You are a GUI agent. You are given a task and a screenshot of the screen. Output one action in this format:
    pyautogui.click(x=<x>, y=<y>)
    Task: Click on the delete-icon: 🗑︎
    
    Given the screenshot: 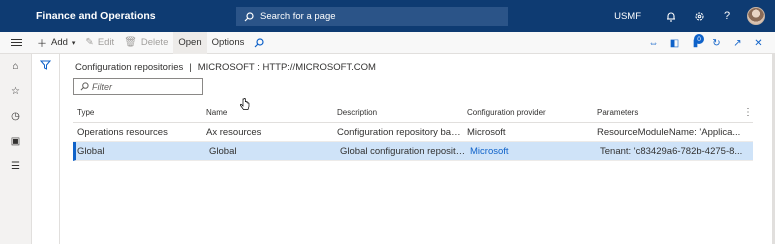 What is the action you would take?
    pyautogui.click(x=130, y=42)
    